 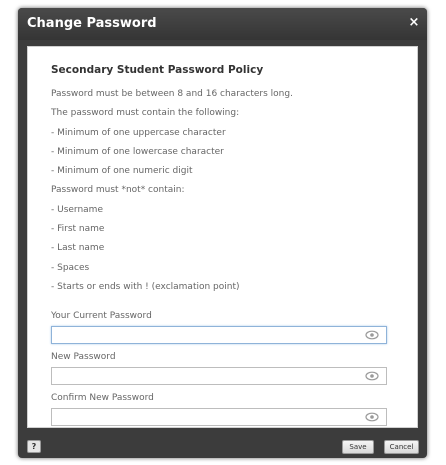 I want to click on current-password-field, so click(x=219, y=335).